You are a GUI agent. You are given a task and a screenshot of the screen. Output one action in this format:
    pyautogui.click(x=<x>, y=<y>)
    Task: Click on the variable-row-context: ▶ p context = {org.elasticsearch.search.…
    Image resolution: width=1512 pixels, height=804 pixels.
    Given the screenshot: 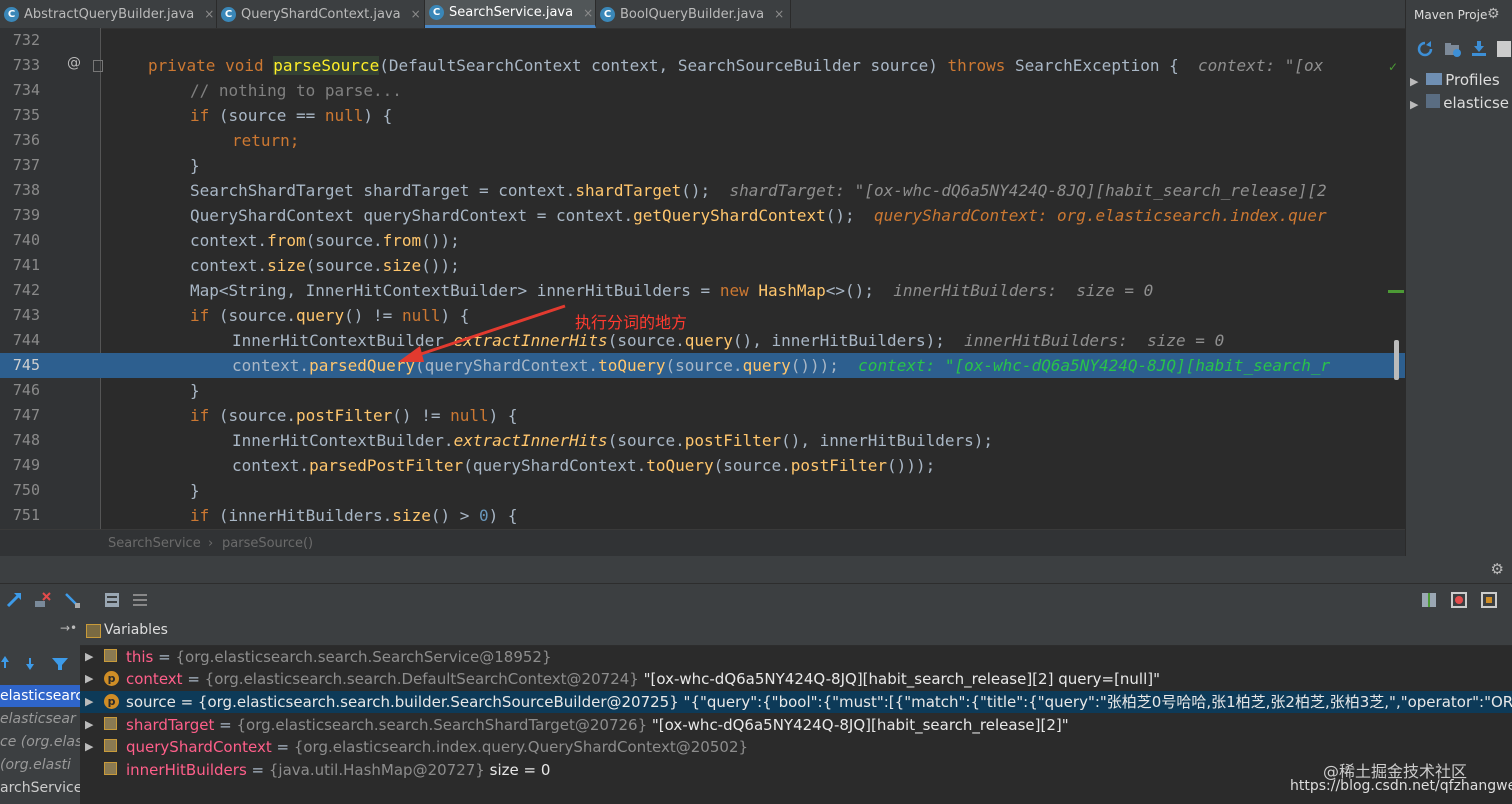 What is the action you would take?
    pyautogui.click(x=796, y=679)
    